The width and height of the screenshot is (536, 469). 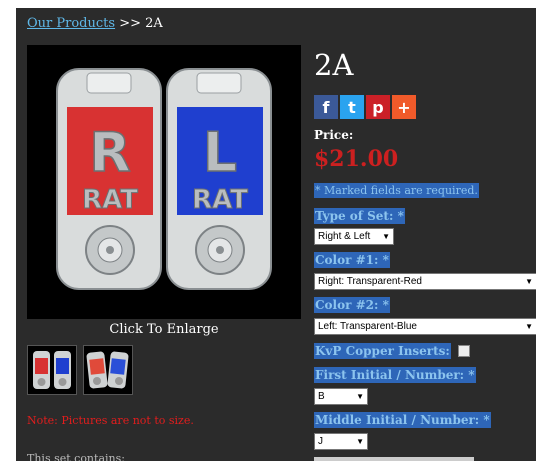 I want to click on price-label: Price:, so click(x=334, y=135).